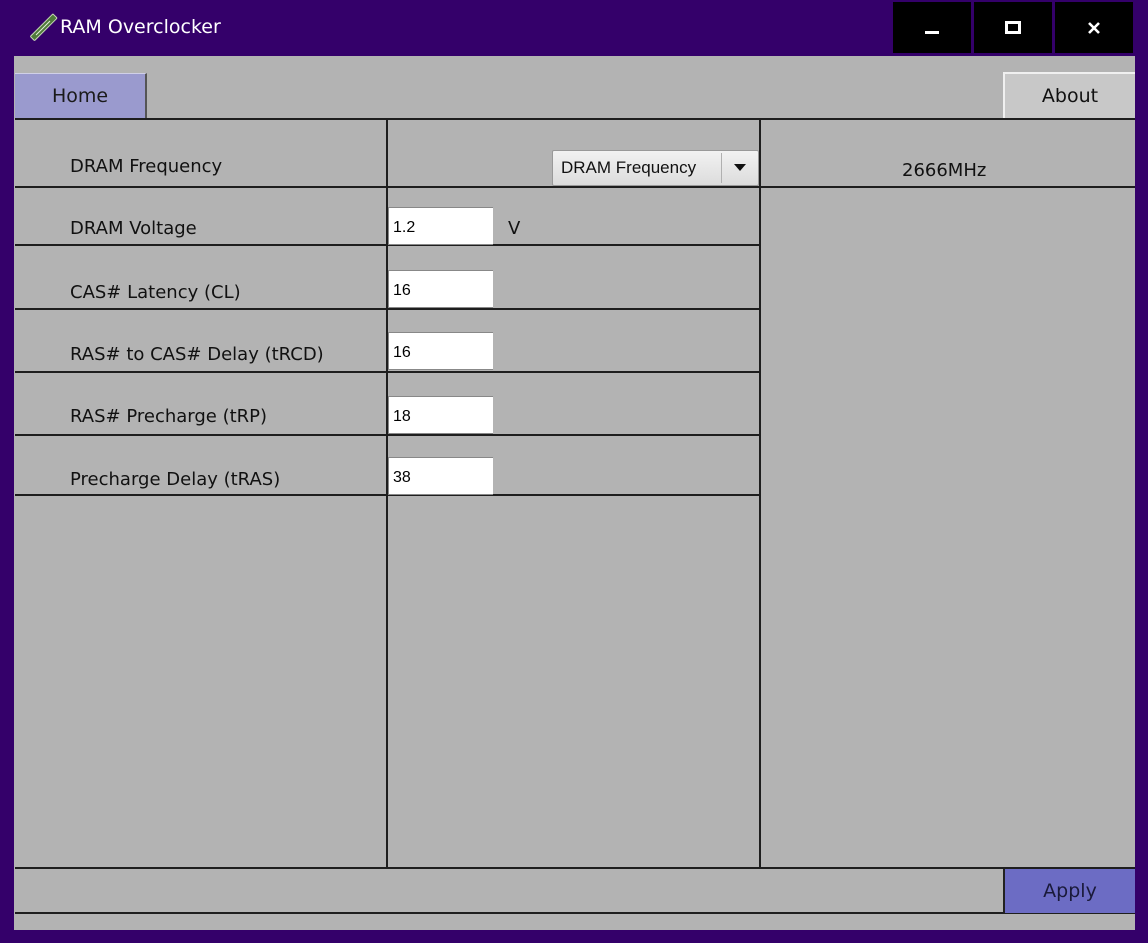  What do you see at coordinates (575, 187) in the screenshot?
I see `grid-line-row1` at bounding box center [575, 187].